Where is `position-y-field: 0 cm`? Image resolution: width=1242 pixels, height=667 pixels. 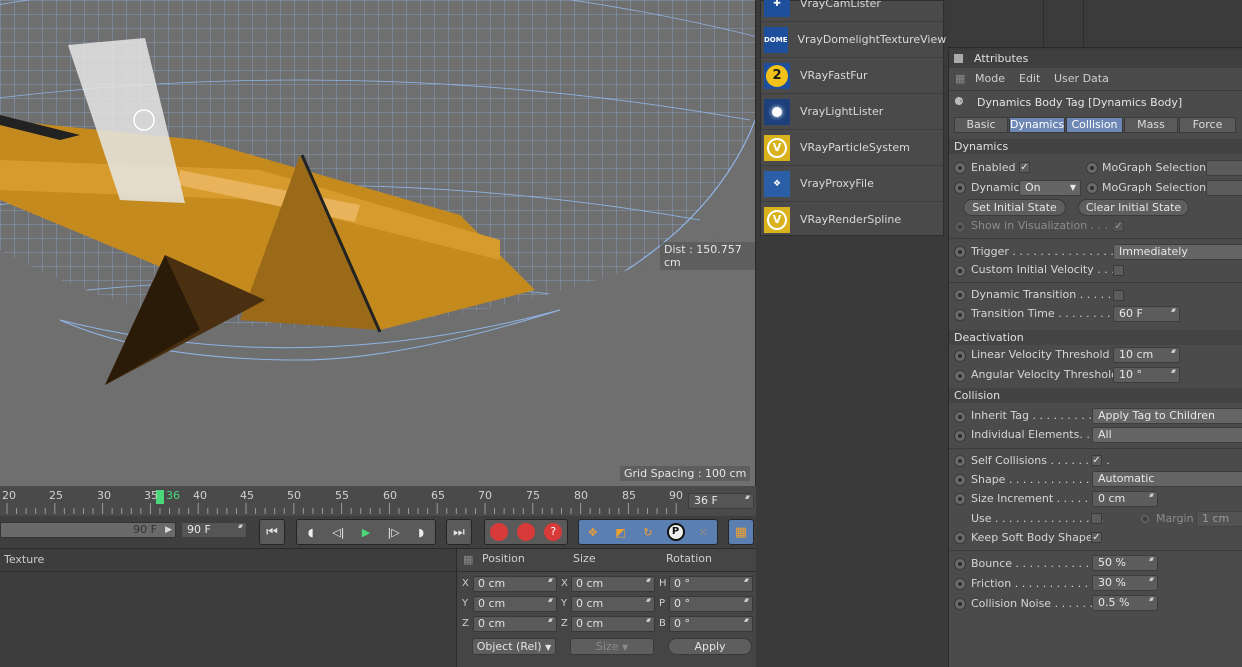
position-y-field: 0 cm is located at coordinates (515, 604).